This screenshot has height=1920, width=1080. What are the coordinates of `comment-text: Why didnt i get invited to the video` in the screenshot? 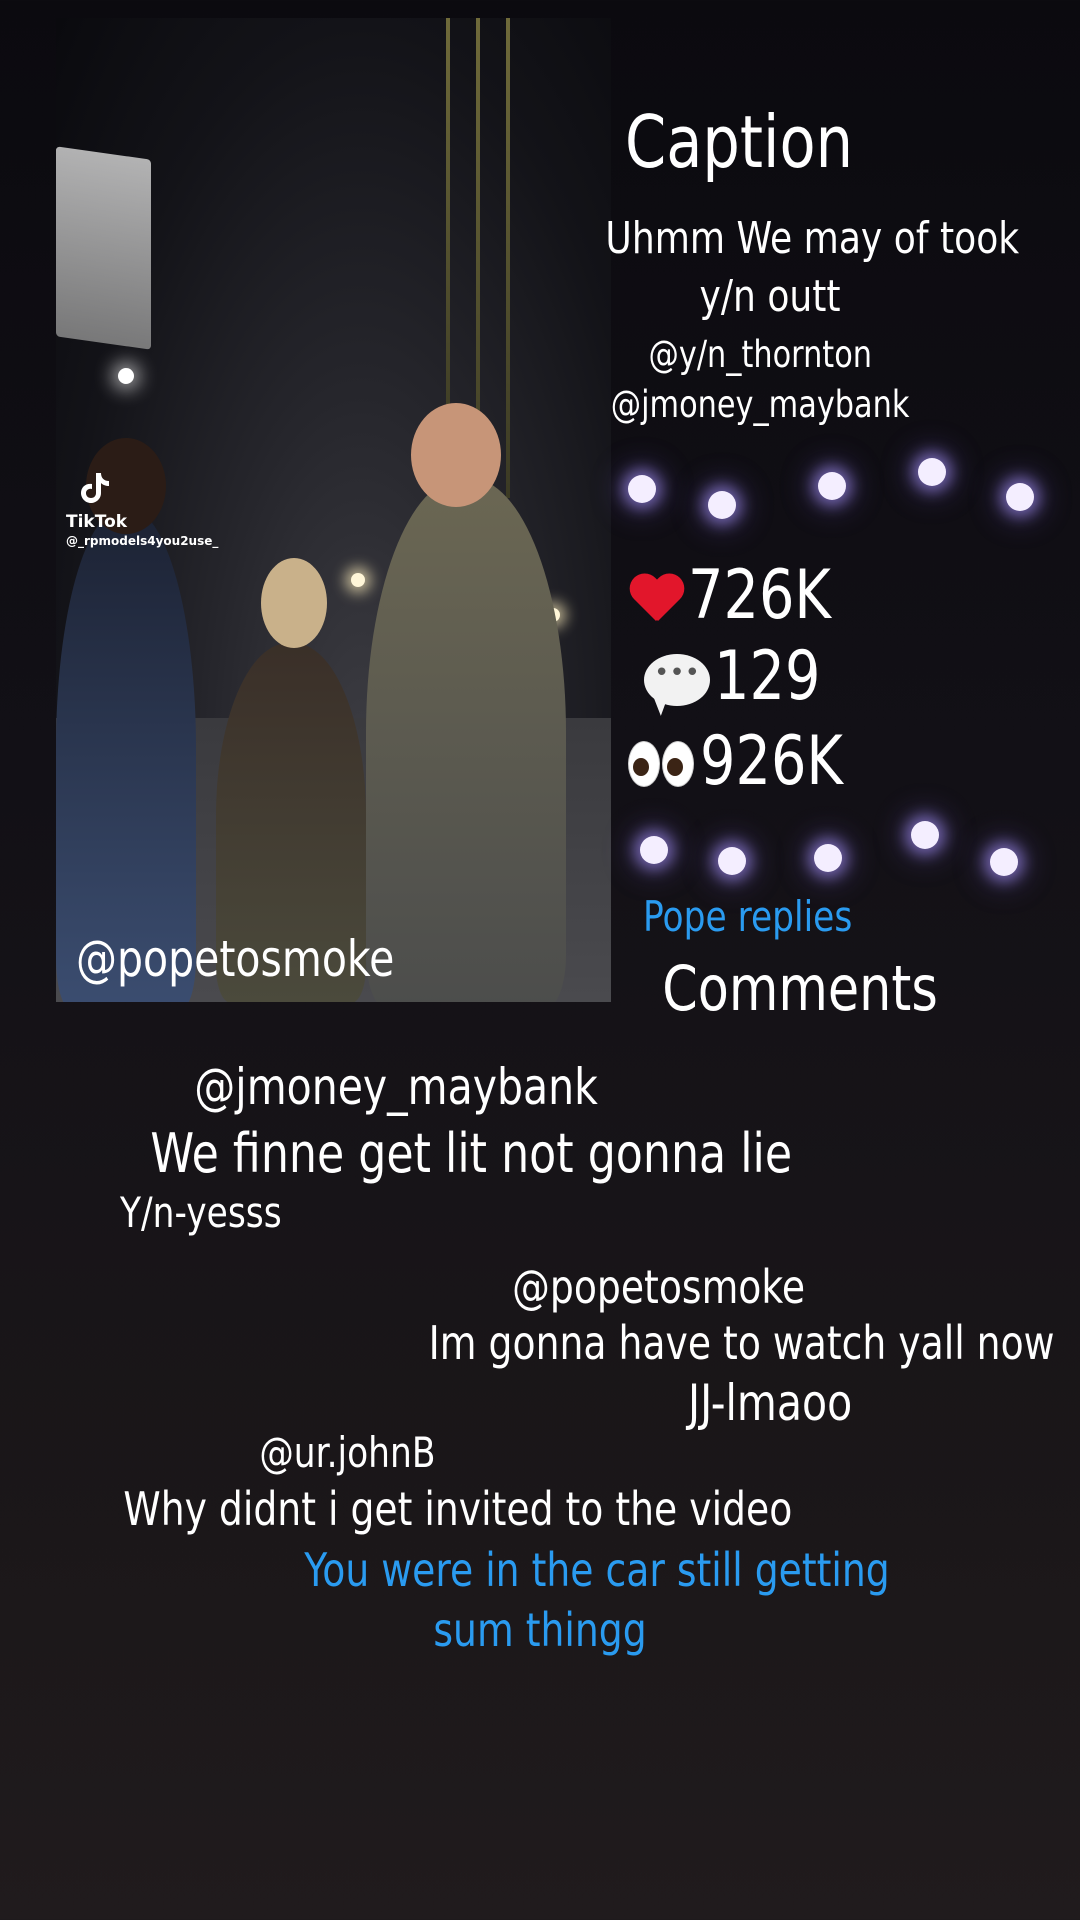 It's located at (458, 1509).